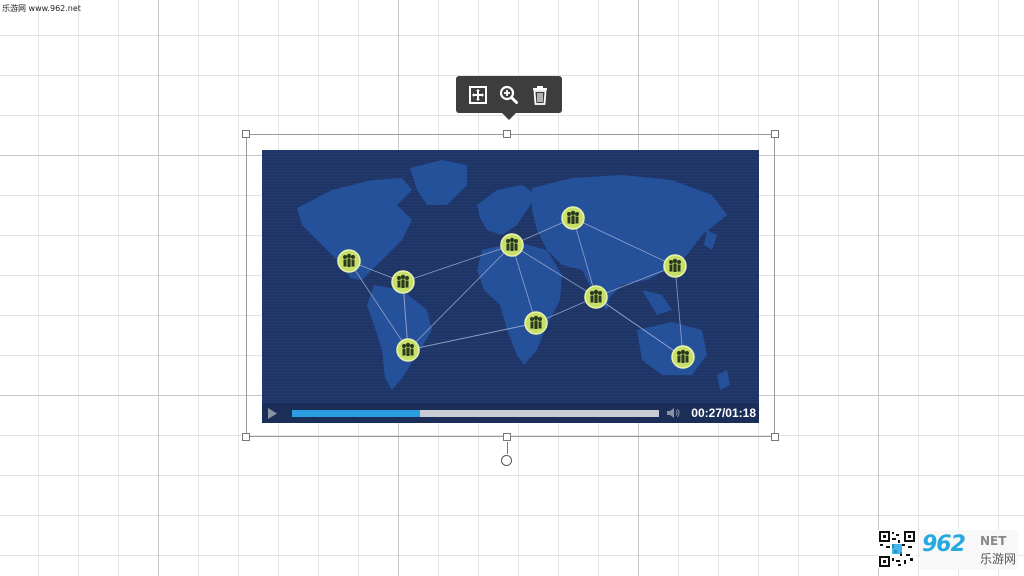 Image resolution: width=1024 pixels, height=576 pixels. What do you see at coordinates (246, 134) in the screenshot?
I see `resize-handle-top-left` at bounding box center [246, 134].